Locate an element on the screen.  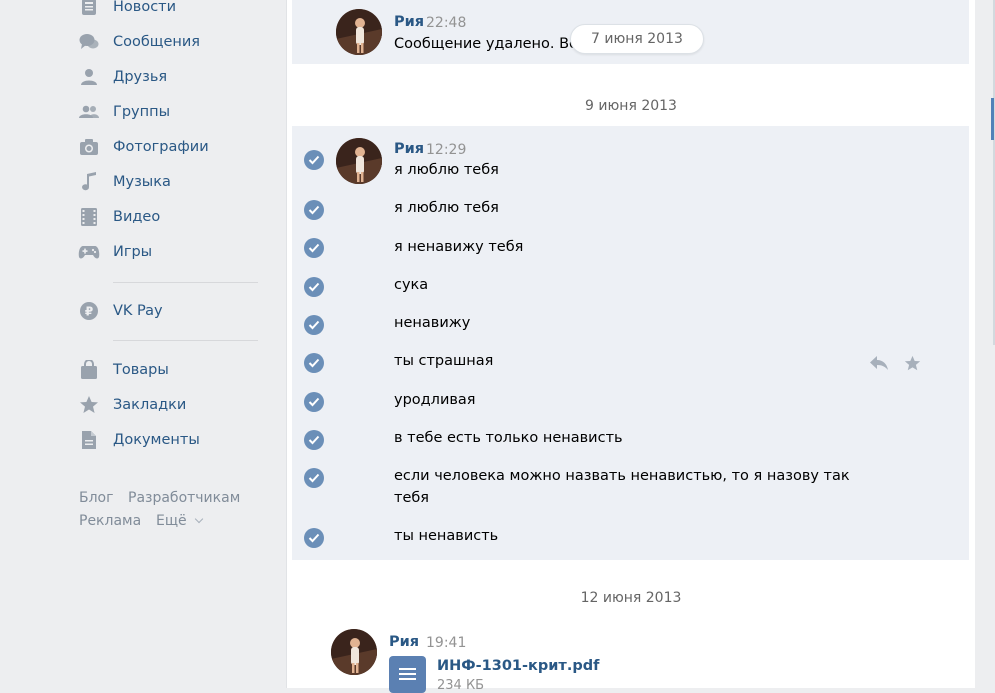
footer-link-more: Ещё is located at coordinates (179, 521).